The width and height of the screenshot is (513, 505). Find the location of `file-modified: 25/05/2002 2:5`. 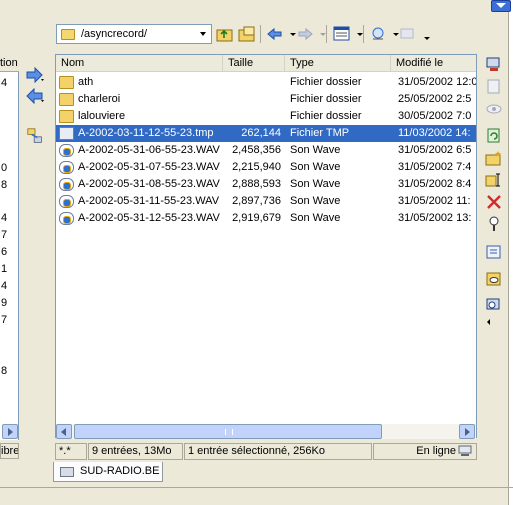

file-modified: 25/05/2002 2:5 is located at coordinates (435, 99).